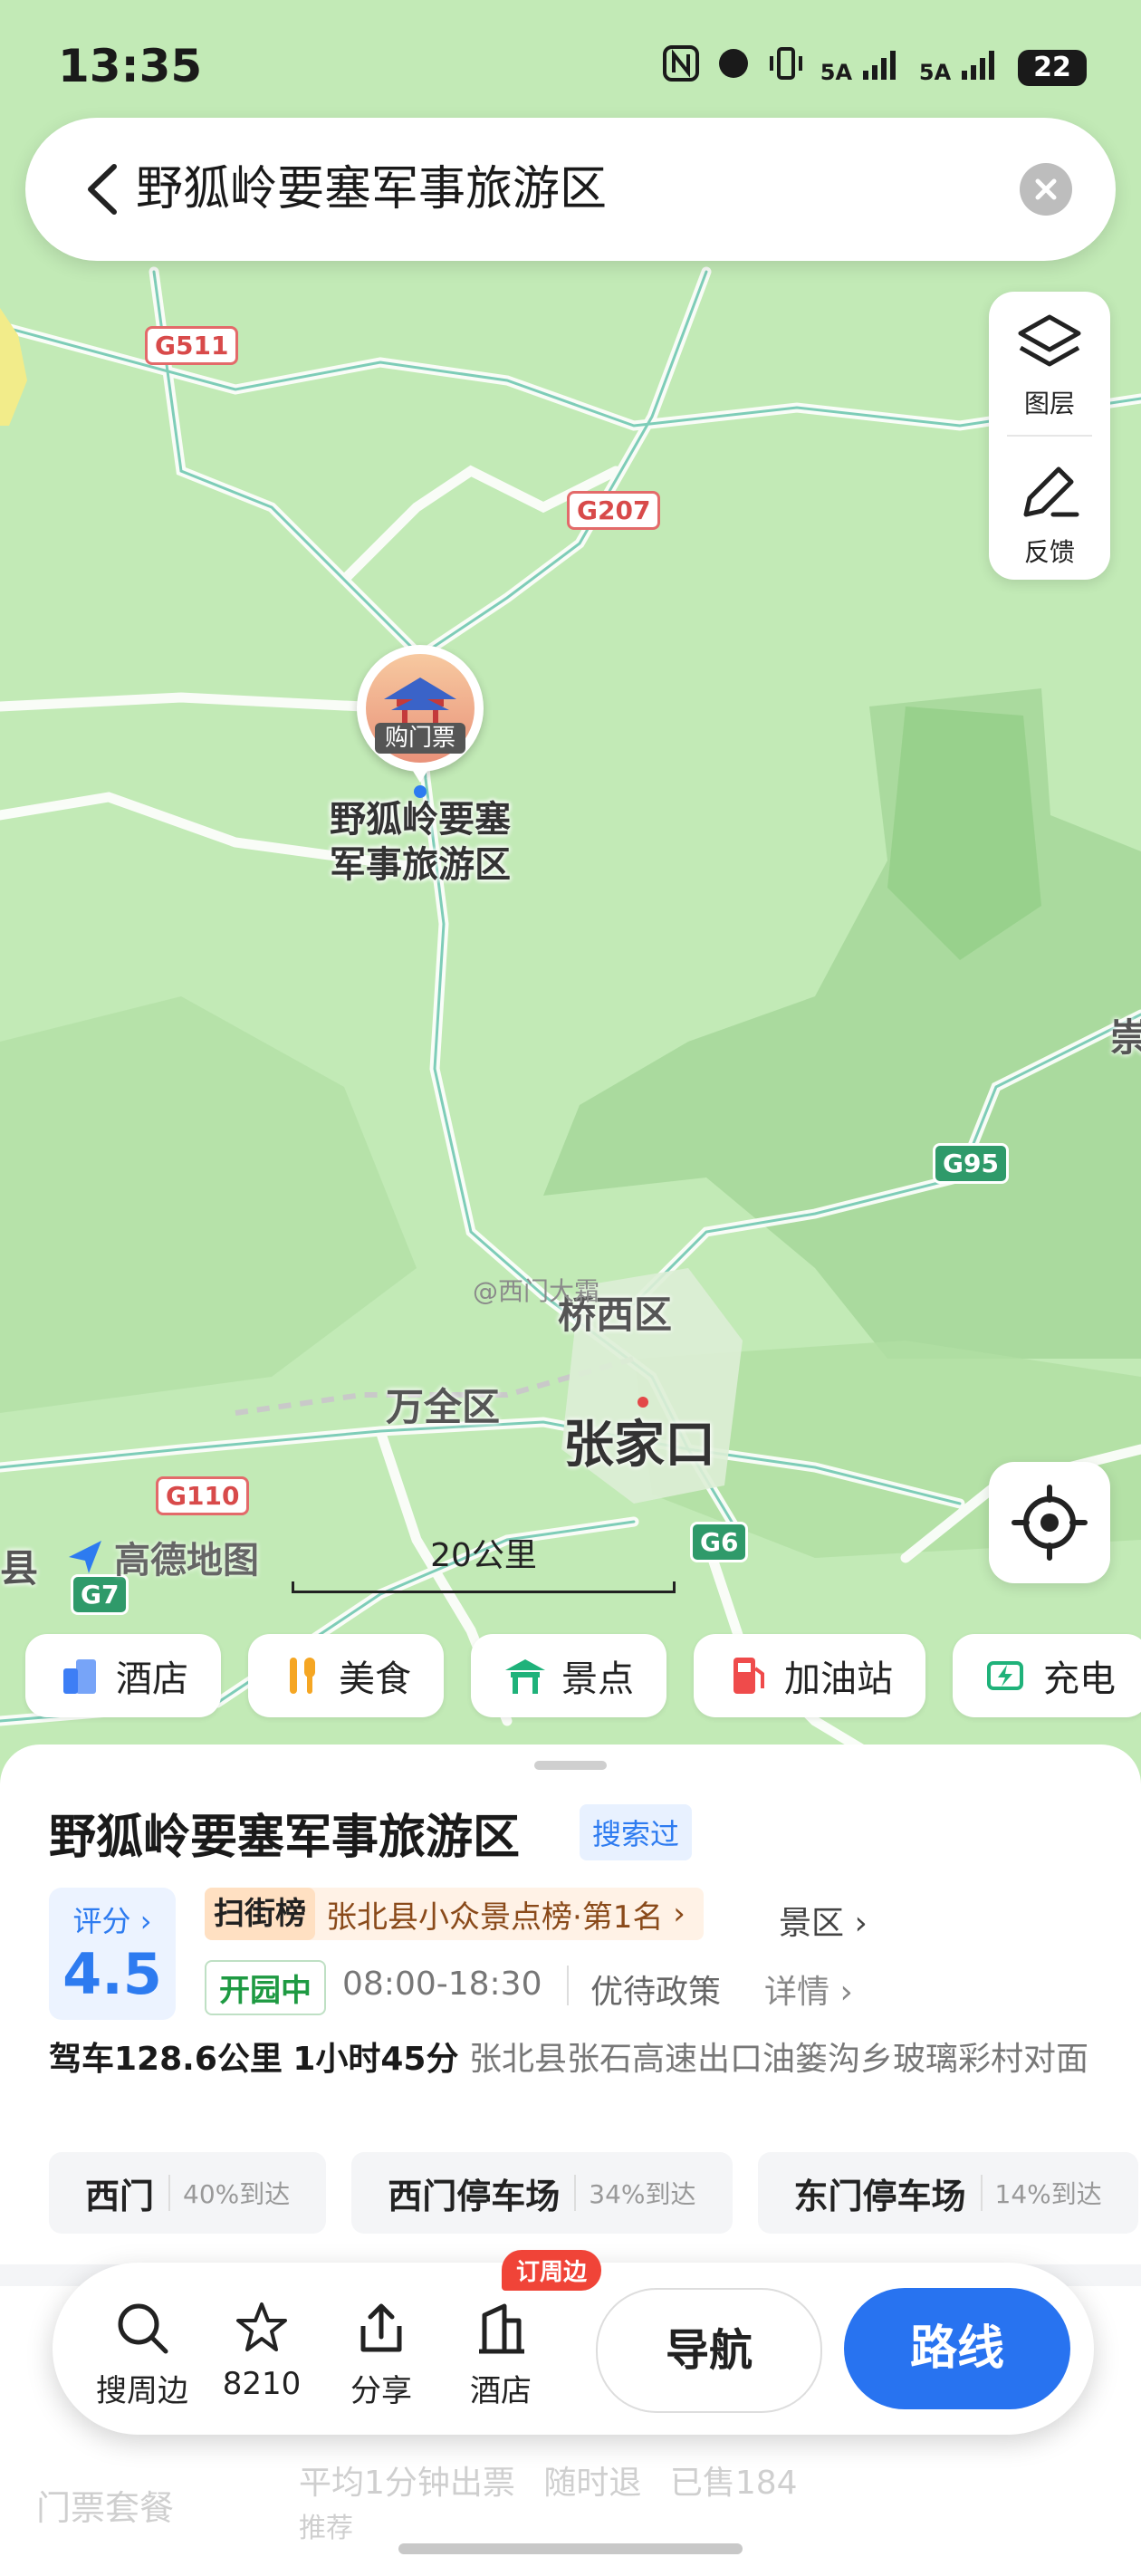 The image size is (1141, 2576). What do you see at coordinates (302, 1676) in the screenshot?
I see `food-icon` at bounding box center [302, 1676].